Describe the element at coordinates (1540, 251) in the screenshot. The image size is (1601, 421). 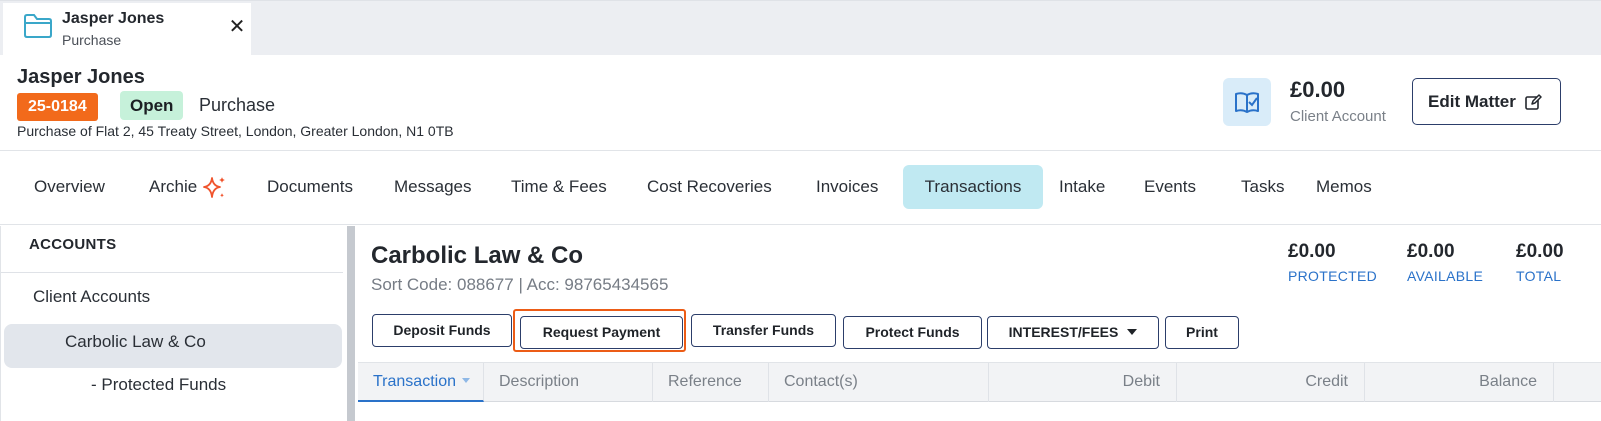
I see `total-amount: £0.00` at that location.